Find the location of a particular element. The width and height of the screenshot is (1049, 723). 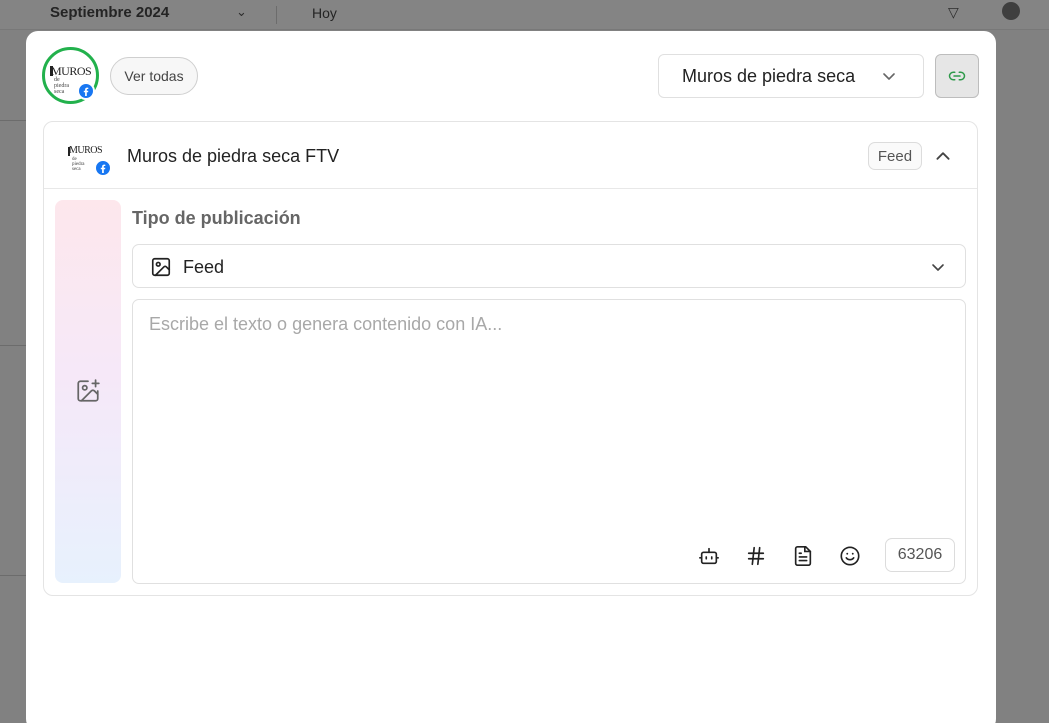

hashtag-button is located at coordinates (756, 556).